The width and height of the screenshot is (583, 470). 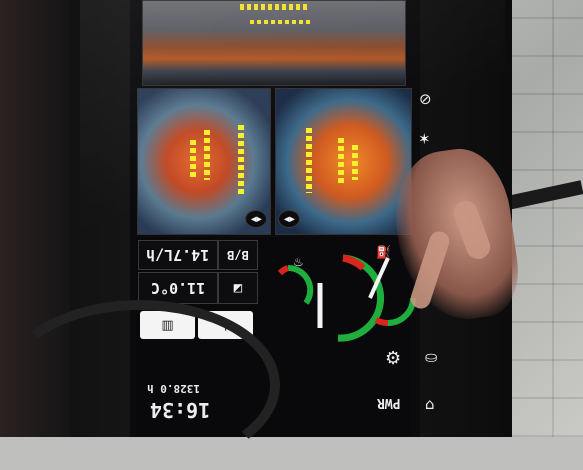 What do you see at coordinates (388, 402) in the screenshot?
I see `power-mode-label: PWR` at bounding box center [388, 402].